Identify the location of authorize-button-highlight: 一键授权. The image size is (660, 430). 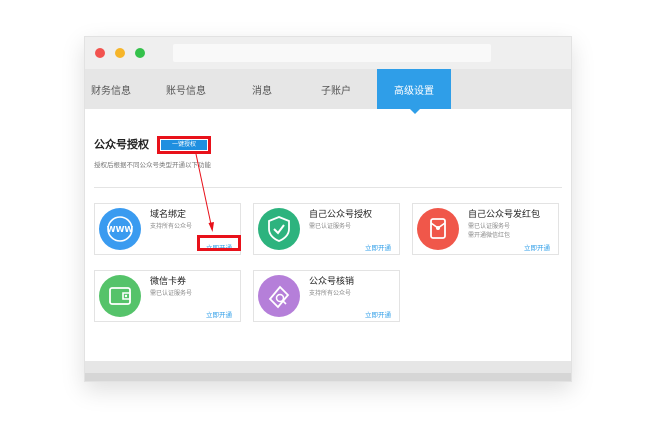
(184, 145).